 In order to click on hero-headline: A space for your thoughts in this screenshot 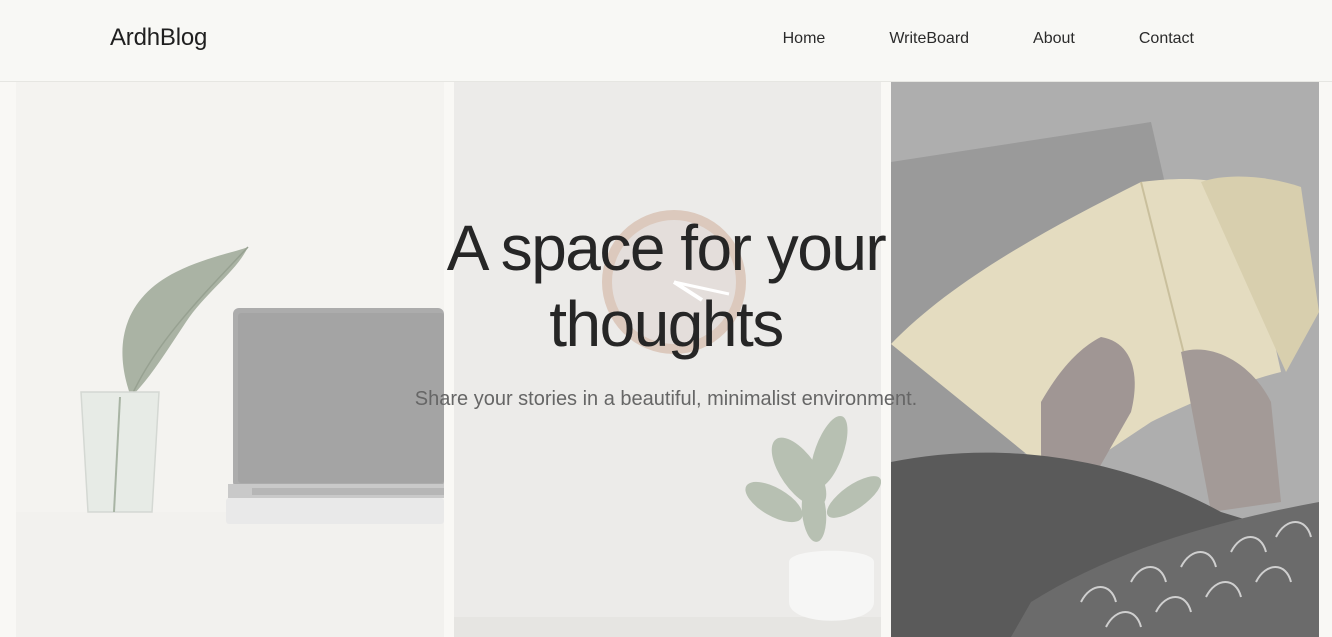, I will do `click(666, 286)`.